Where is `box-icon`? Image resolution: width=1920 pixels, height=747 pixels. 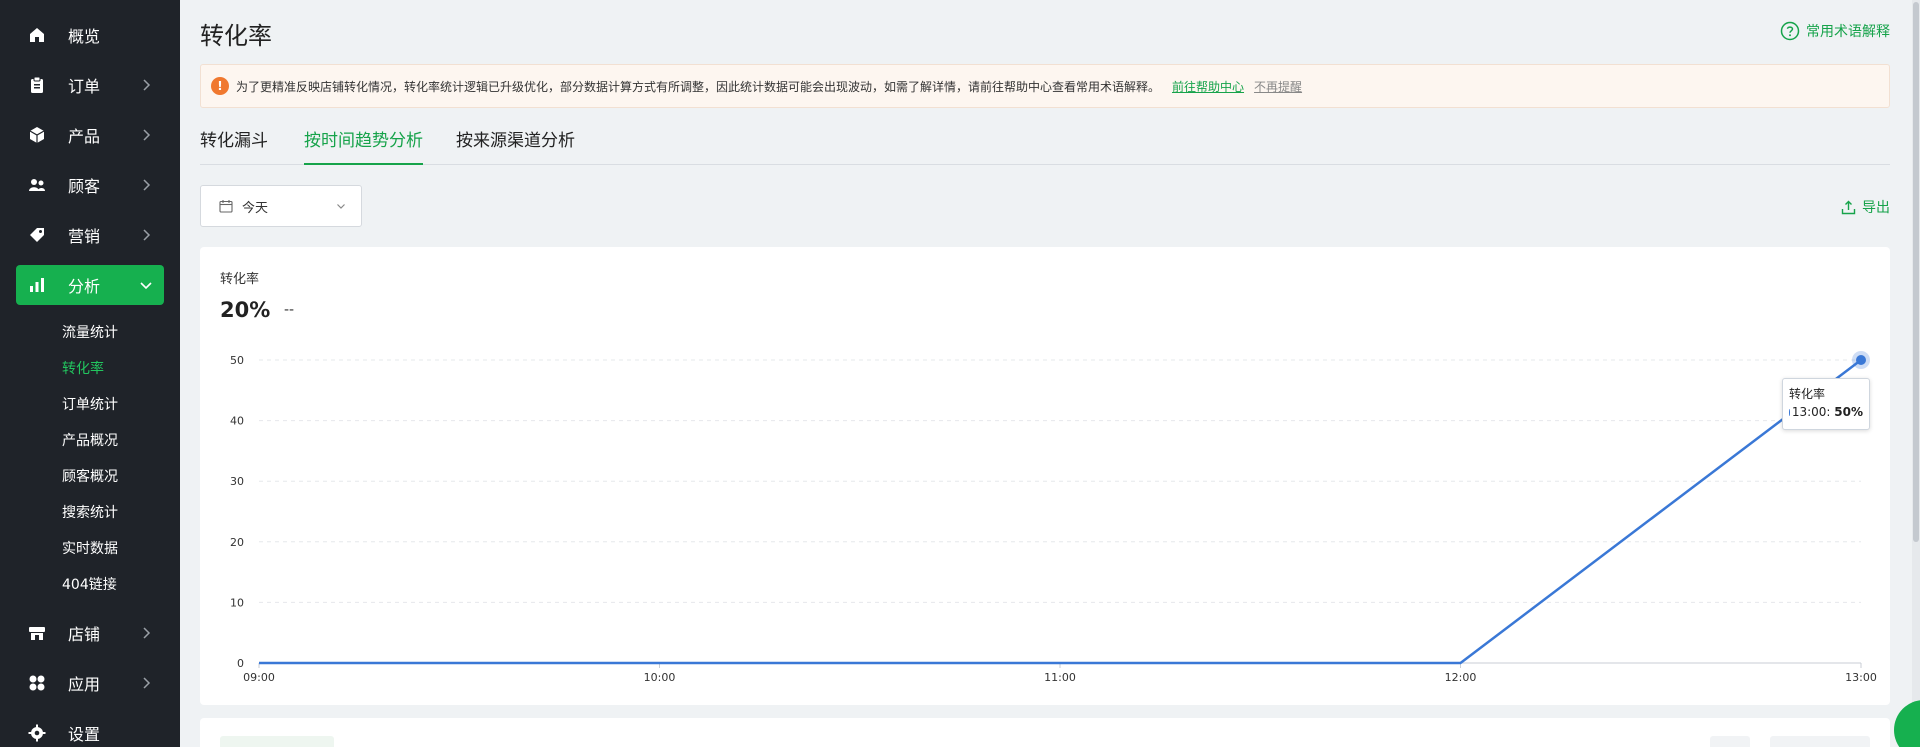 box-icon is located at coordinates (37, 135).